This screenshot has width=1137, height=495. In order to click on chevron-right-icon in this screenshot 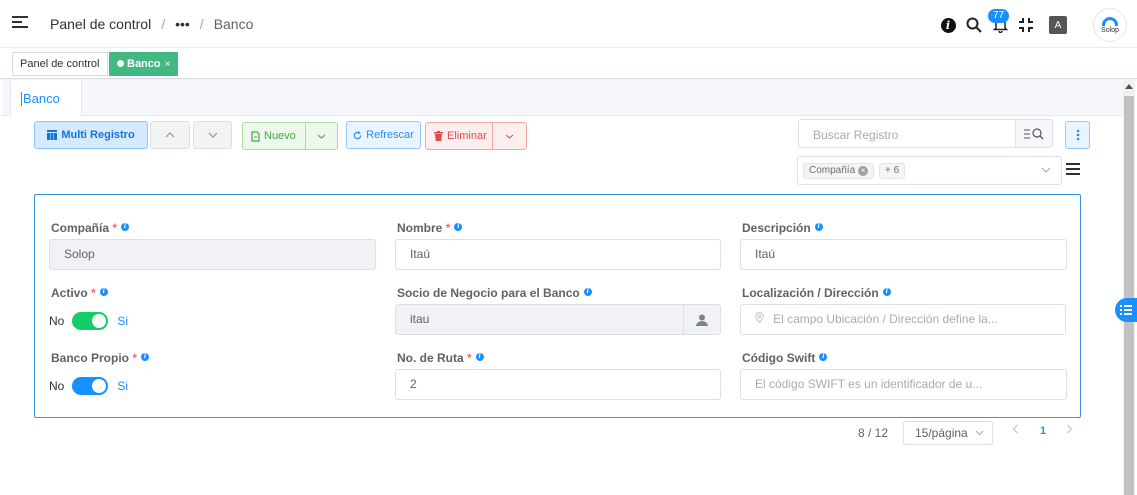, I will do `click(1070, 429)`.